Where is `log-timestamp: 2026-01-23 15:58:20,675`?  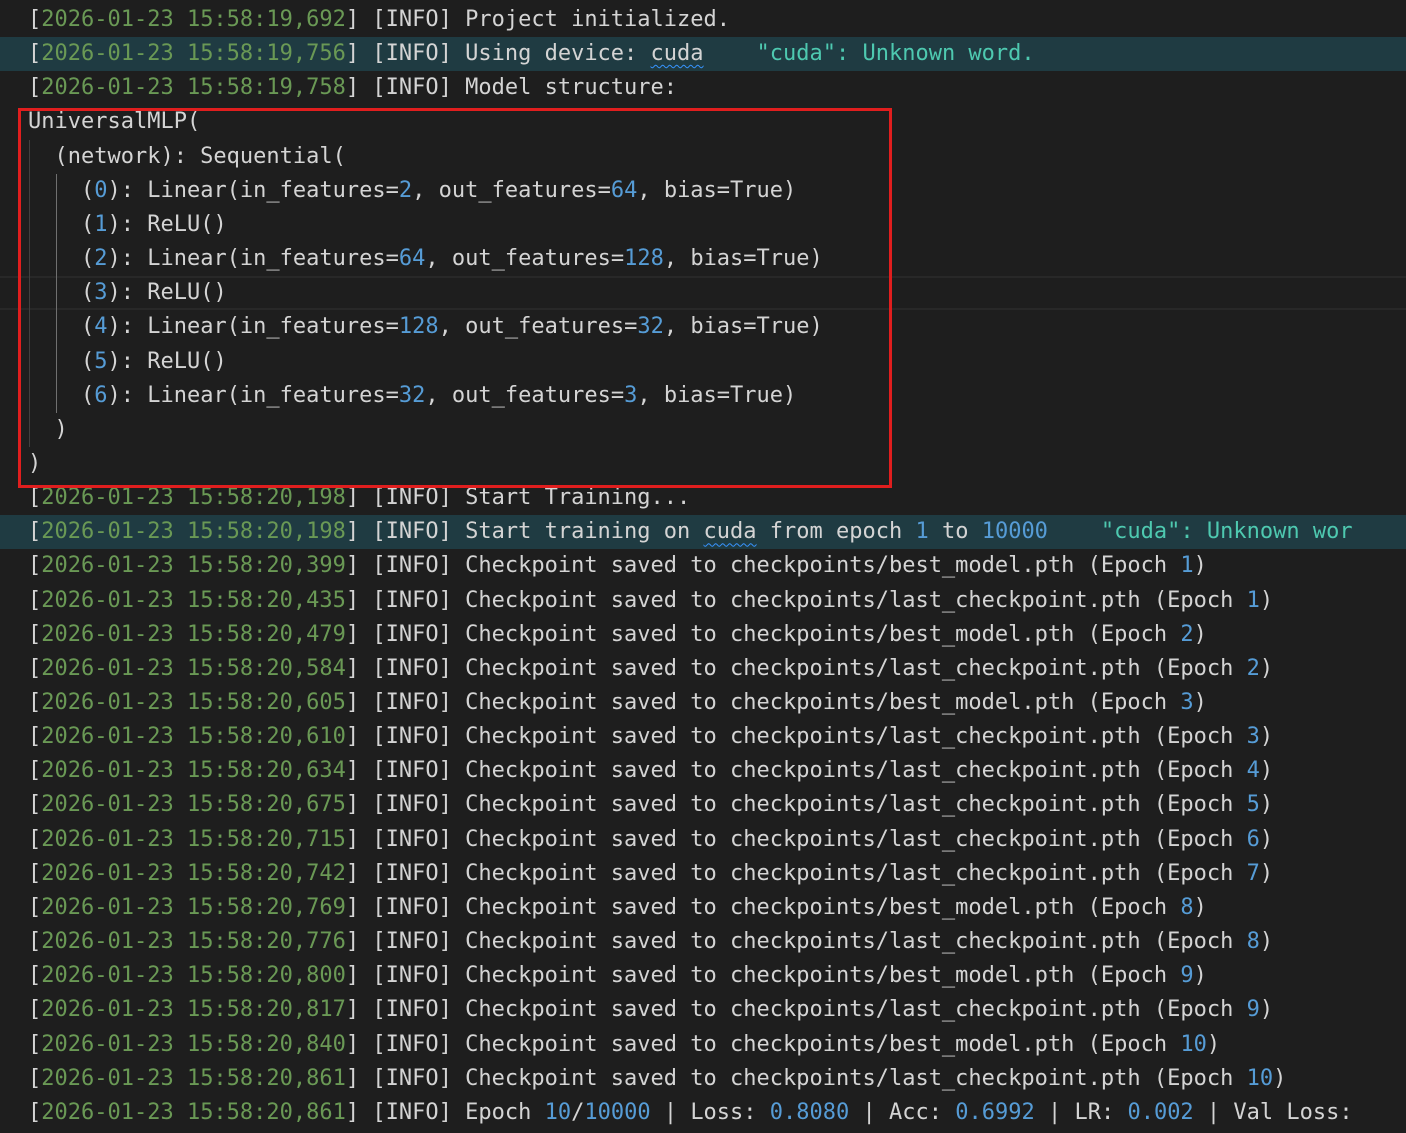
log-timestamp: 2026-01-23 15:58:20,675 is located at coordinates (193, 805).